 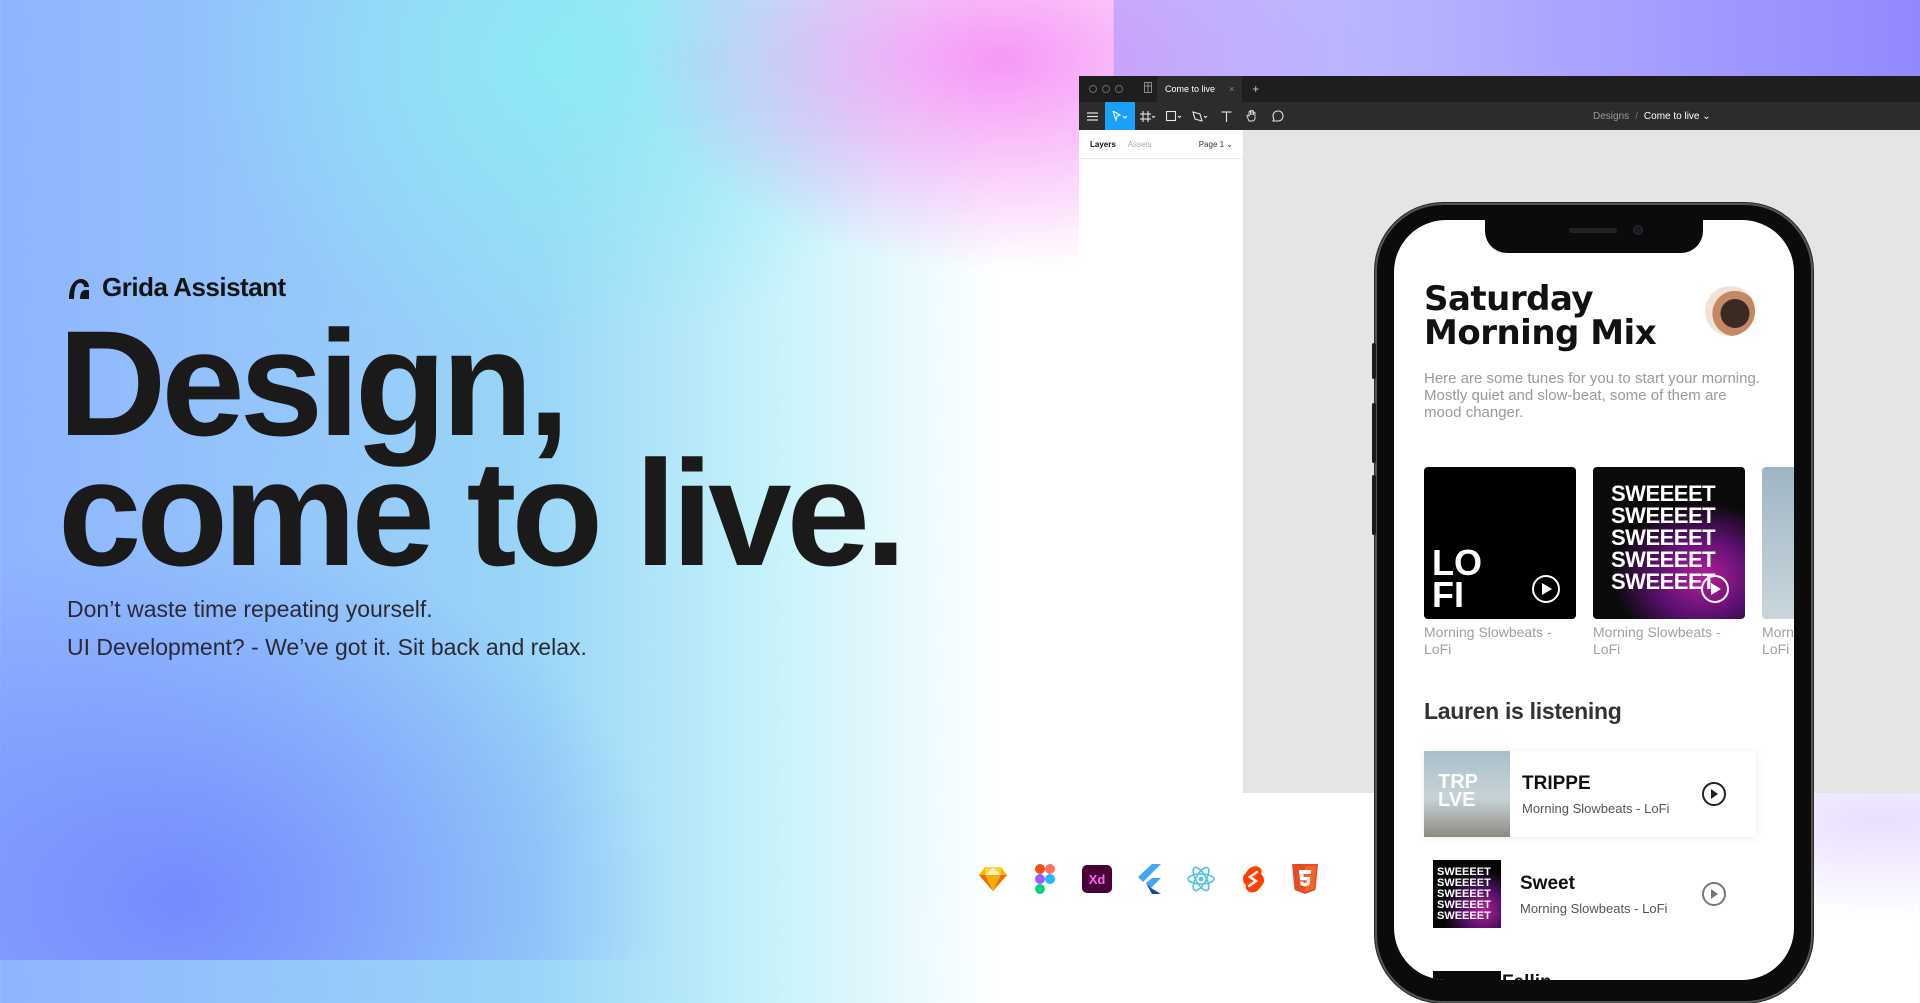 I want to click on figma-toolbar: Designs / Come to live ⌄, so click(x=1499, y=116).